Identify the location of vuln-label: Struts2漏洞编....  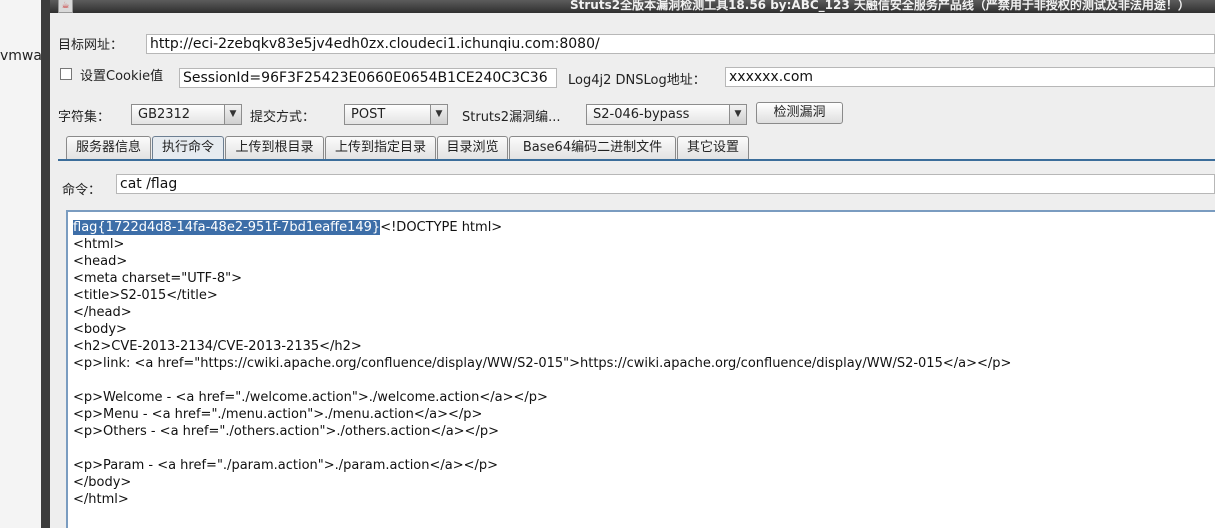
(511, 117).